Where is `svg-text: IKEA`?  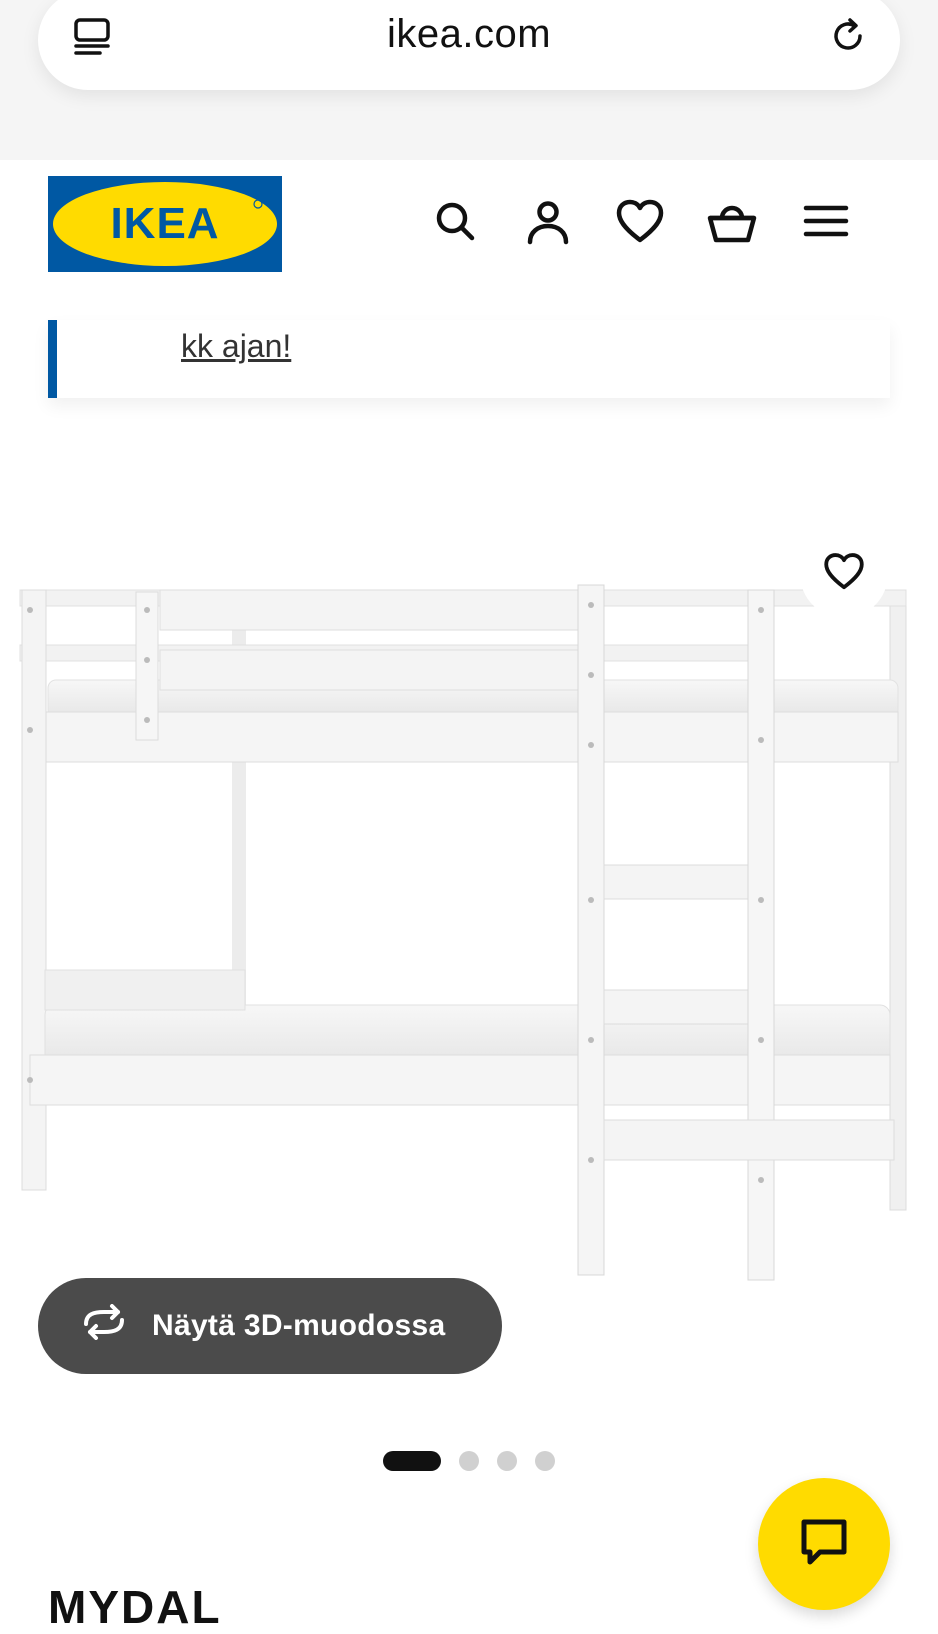
svg-text: IKEA is located at coordinates (164, 223).